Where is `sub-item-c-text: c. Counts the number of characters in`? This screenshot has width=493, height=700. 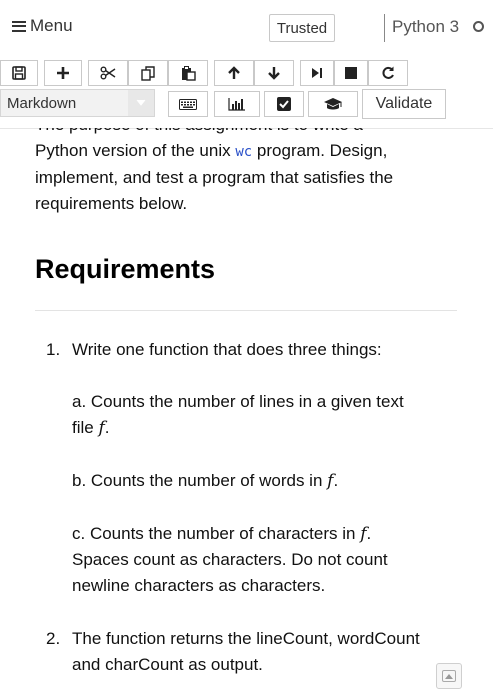
sub-item-c-text: c. Counts the number of characters in is located at coordinates (216, 533).